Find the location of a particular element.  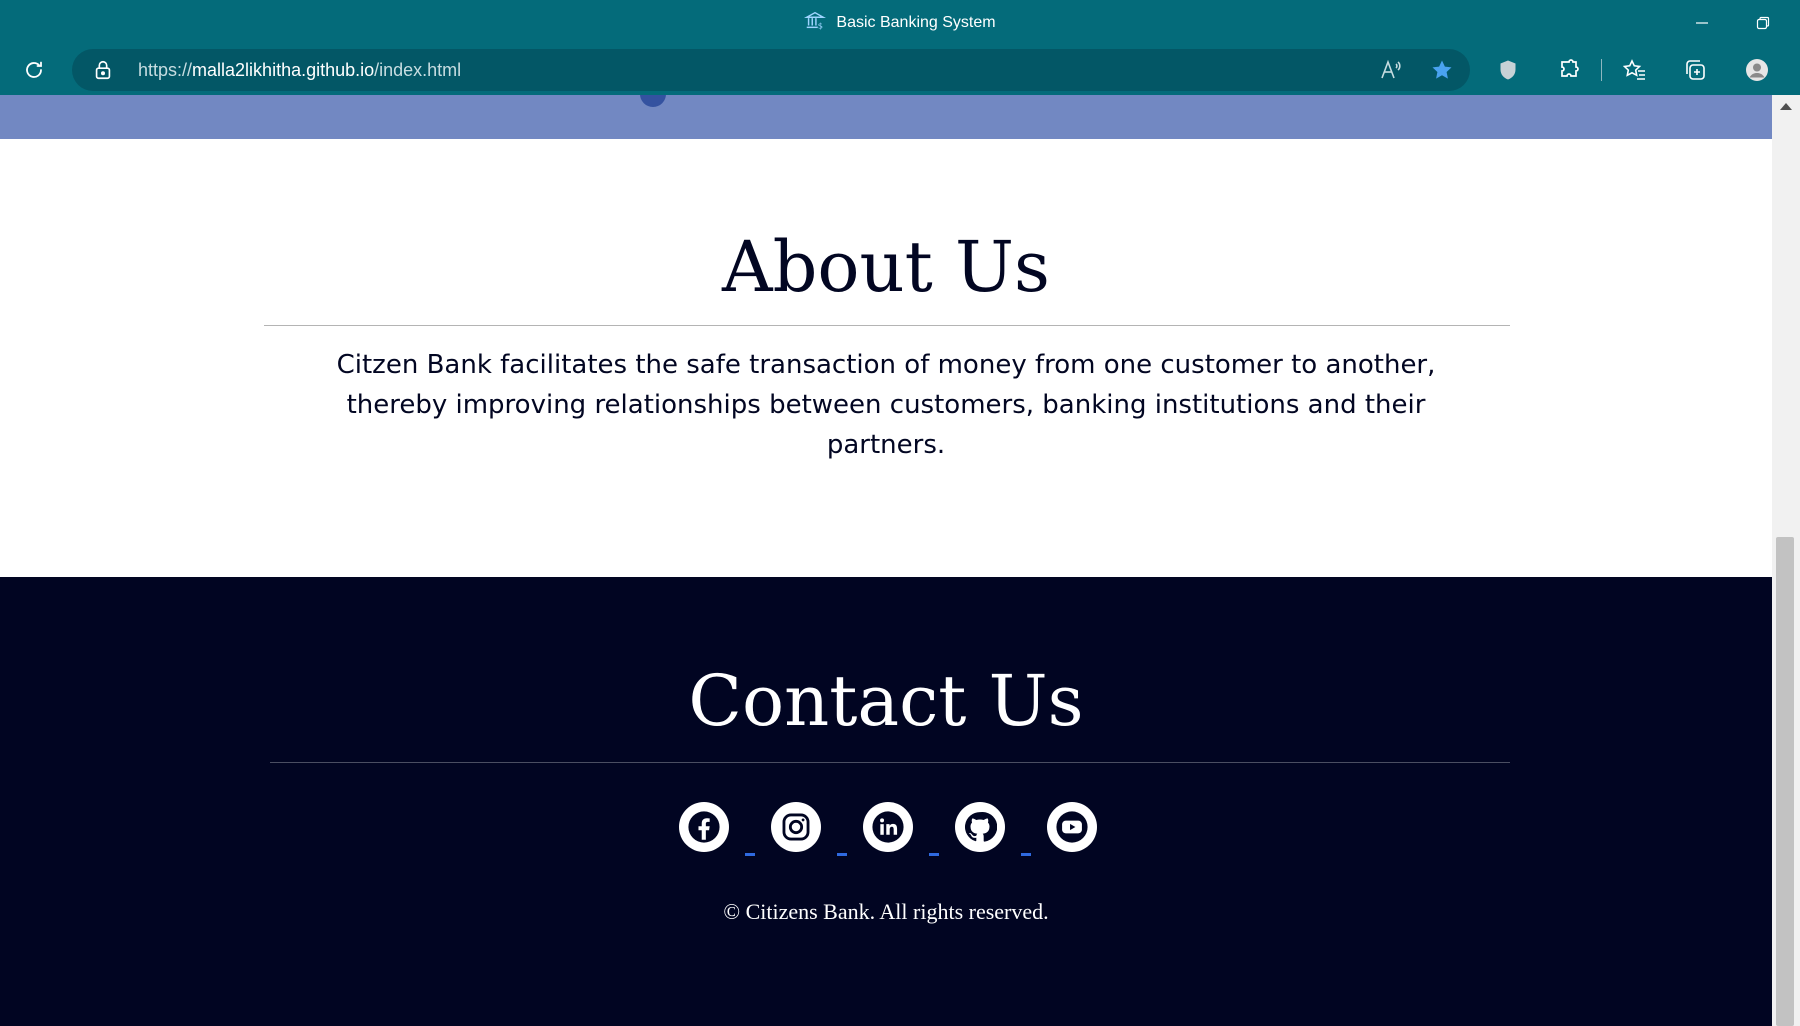

minimize-button is located at coordinates (1702, 23).